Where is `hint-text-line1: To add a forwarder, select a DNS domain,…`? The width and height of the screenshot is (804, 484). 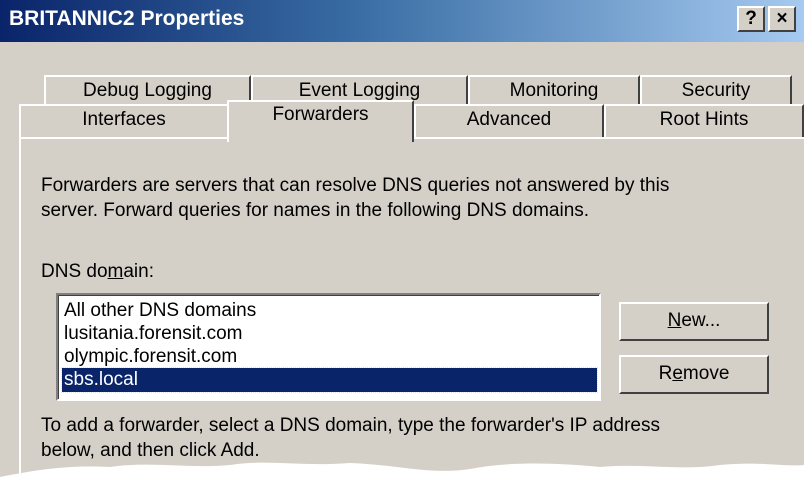
hint-text-line1: To add a forwarder, select a DNS domain,… is located at coordinates (350, 425).